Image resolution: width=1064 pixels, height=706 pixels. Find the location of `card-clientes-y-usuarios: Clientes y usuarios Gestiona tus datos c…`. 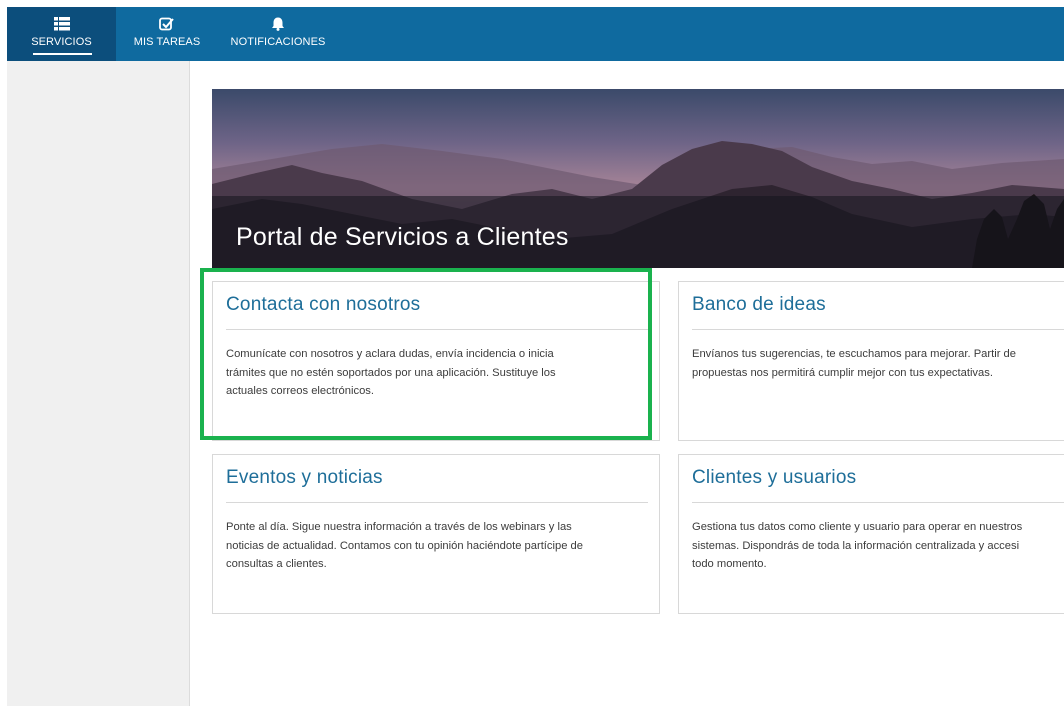

card-clientes-y-usuarios: Clientes y usuarios Gestiona tus datos c… is located at coordinates (871, 534).